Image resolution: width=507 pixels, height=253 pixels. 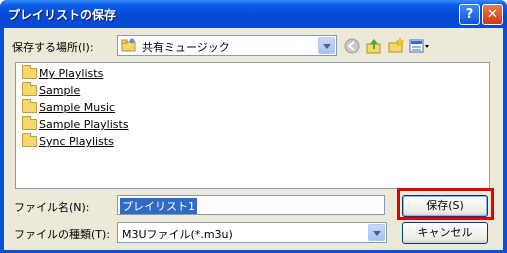 What do you see at coordinates (352, 46) in the screenshot?
I see `back-icon` at bounding box center [352, 46].